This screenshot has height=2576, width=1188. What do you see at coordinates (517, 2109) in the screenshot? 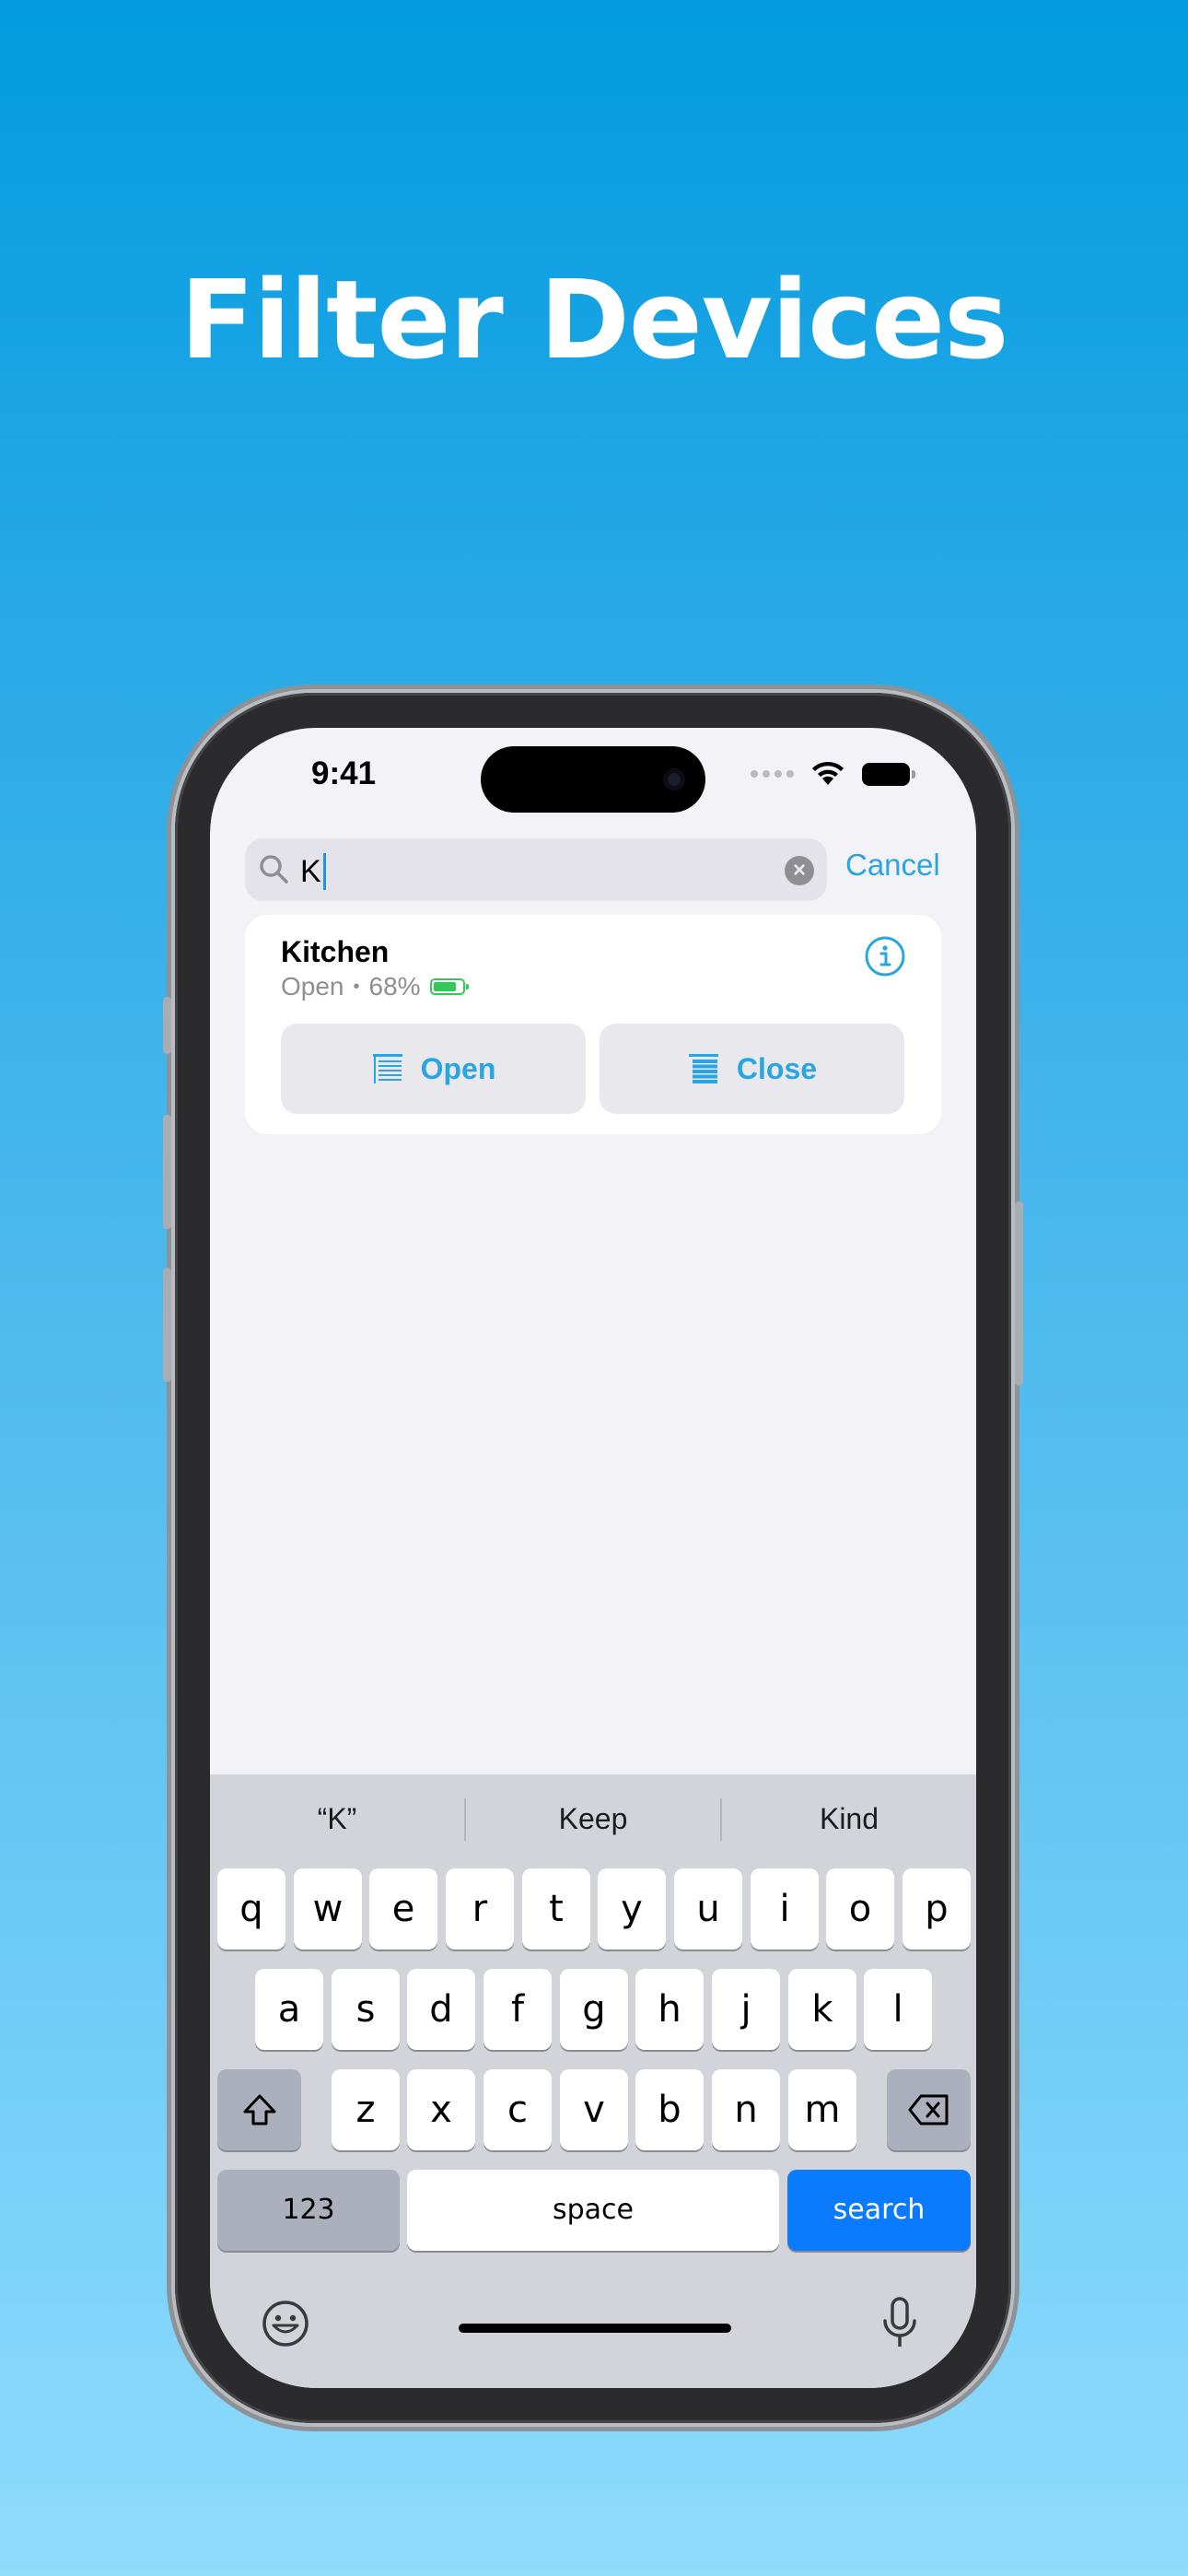
I see `key-c: c` at bounding box center [517, 2109].